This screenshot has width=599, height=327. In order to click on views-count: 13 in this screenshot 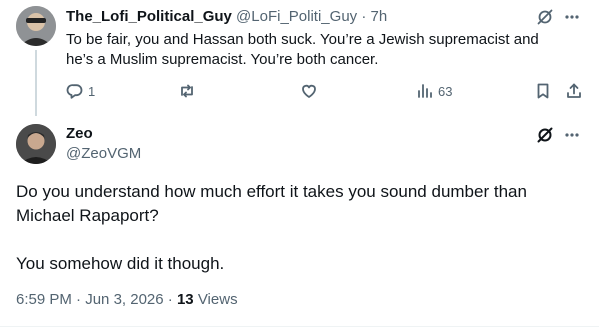, I will do `click(185, 299)`.